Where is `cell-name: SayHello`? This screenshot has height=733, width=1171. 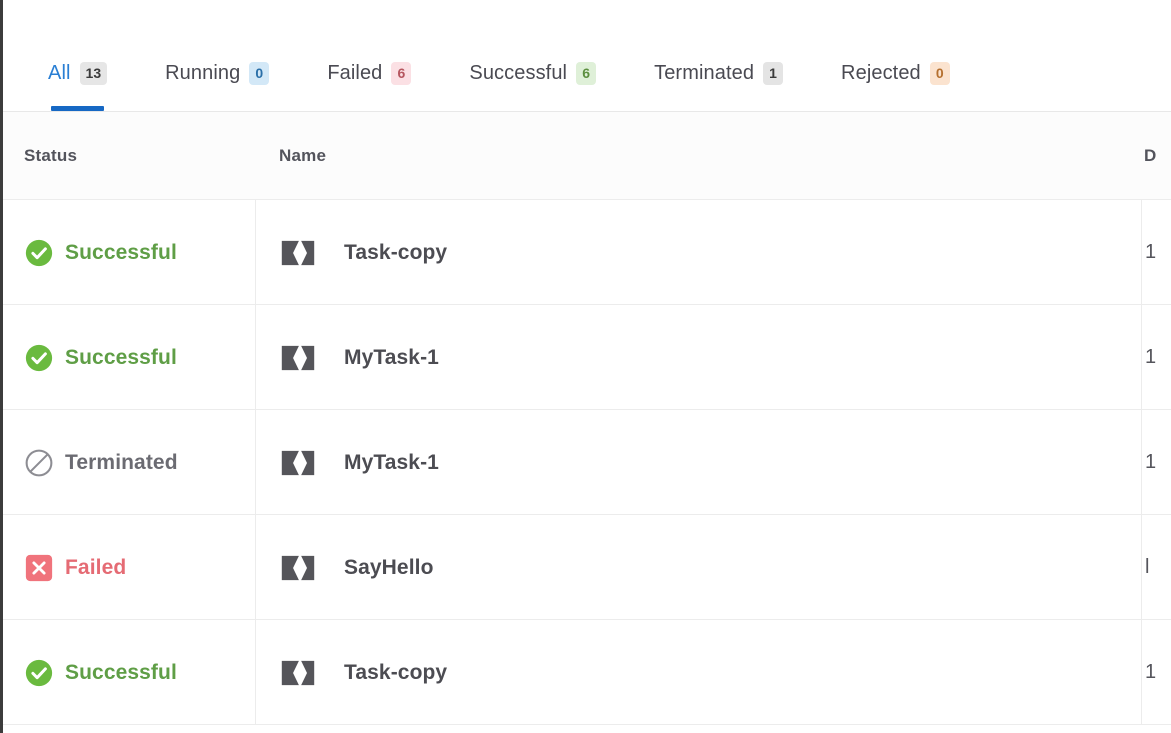 cell-name: SayHello is located at coordinates (698, 567).